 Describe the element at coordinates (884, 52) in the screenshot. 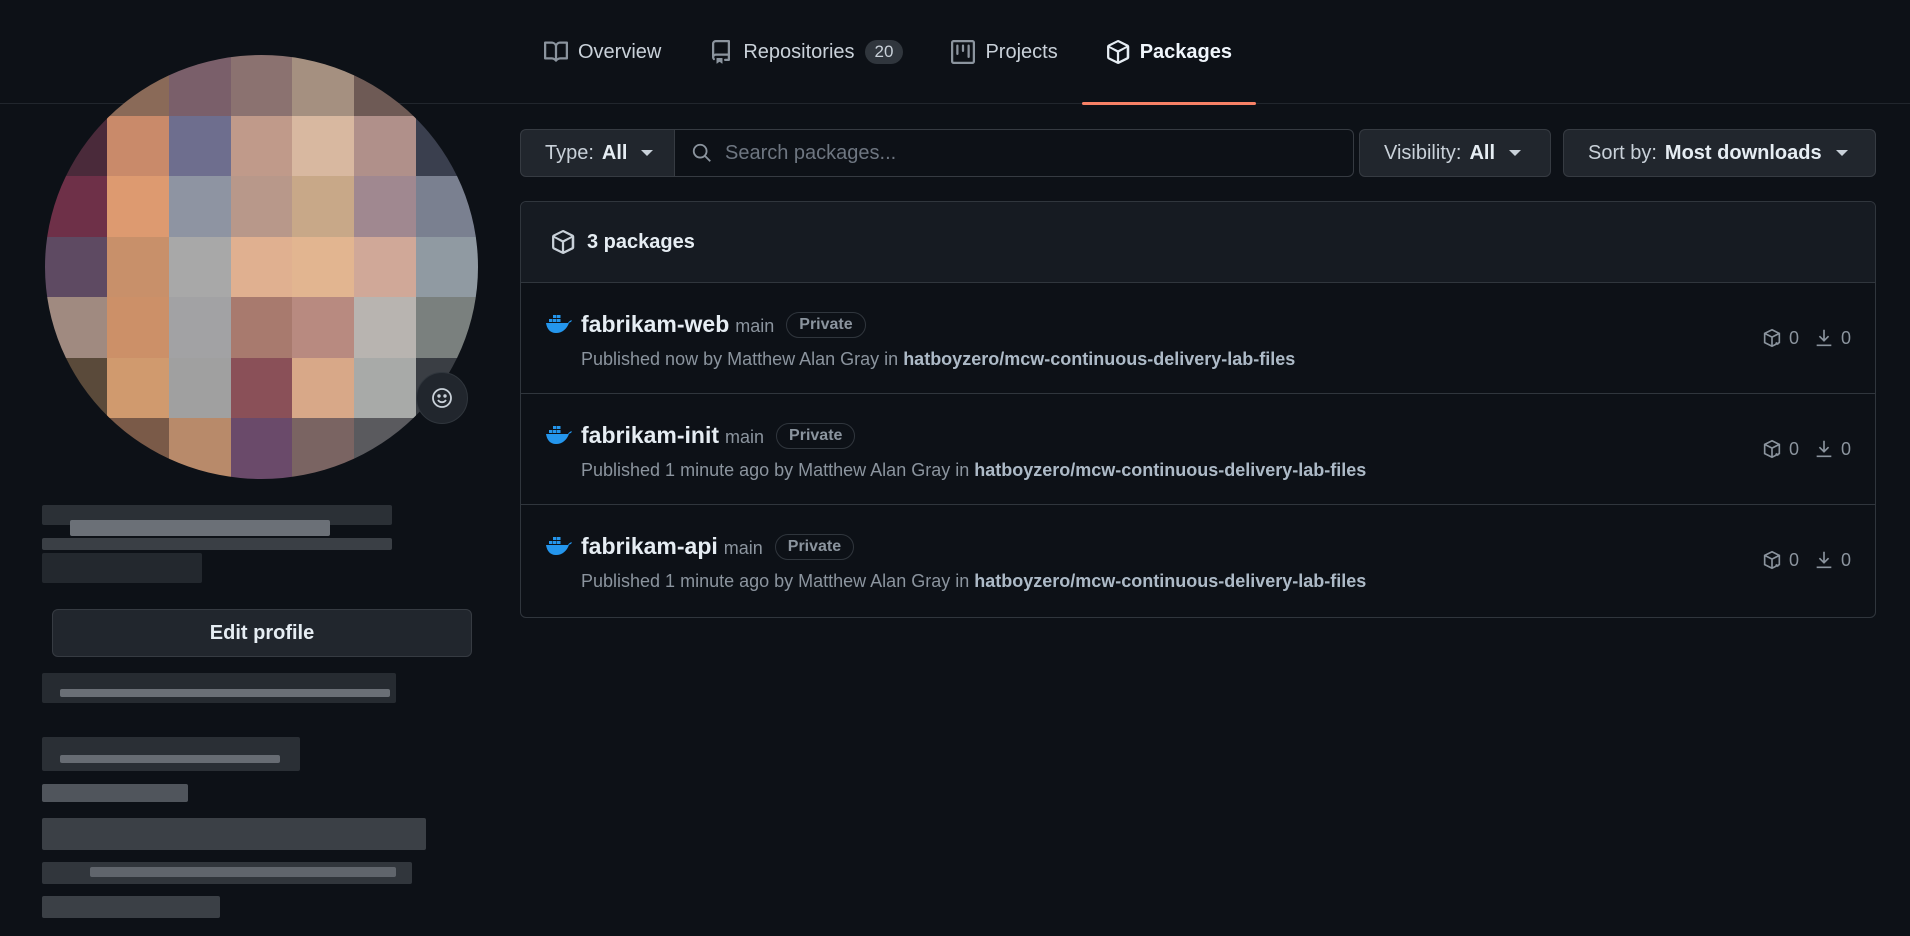

I see `repo-count-badge: 20` at that location.